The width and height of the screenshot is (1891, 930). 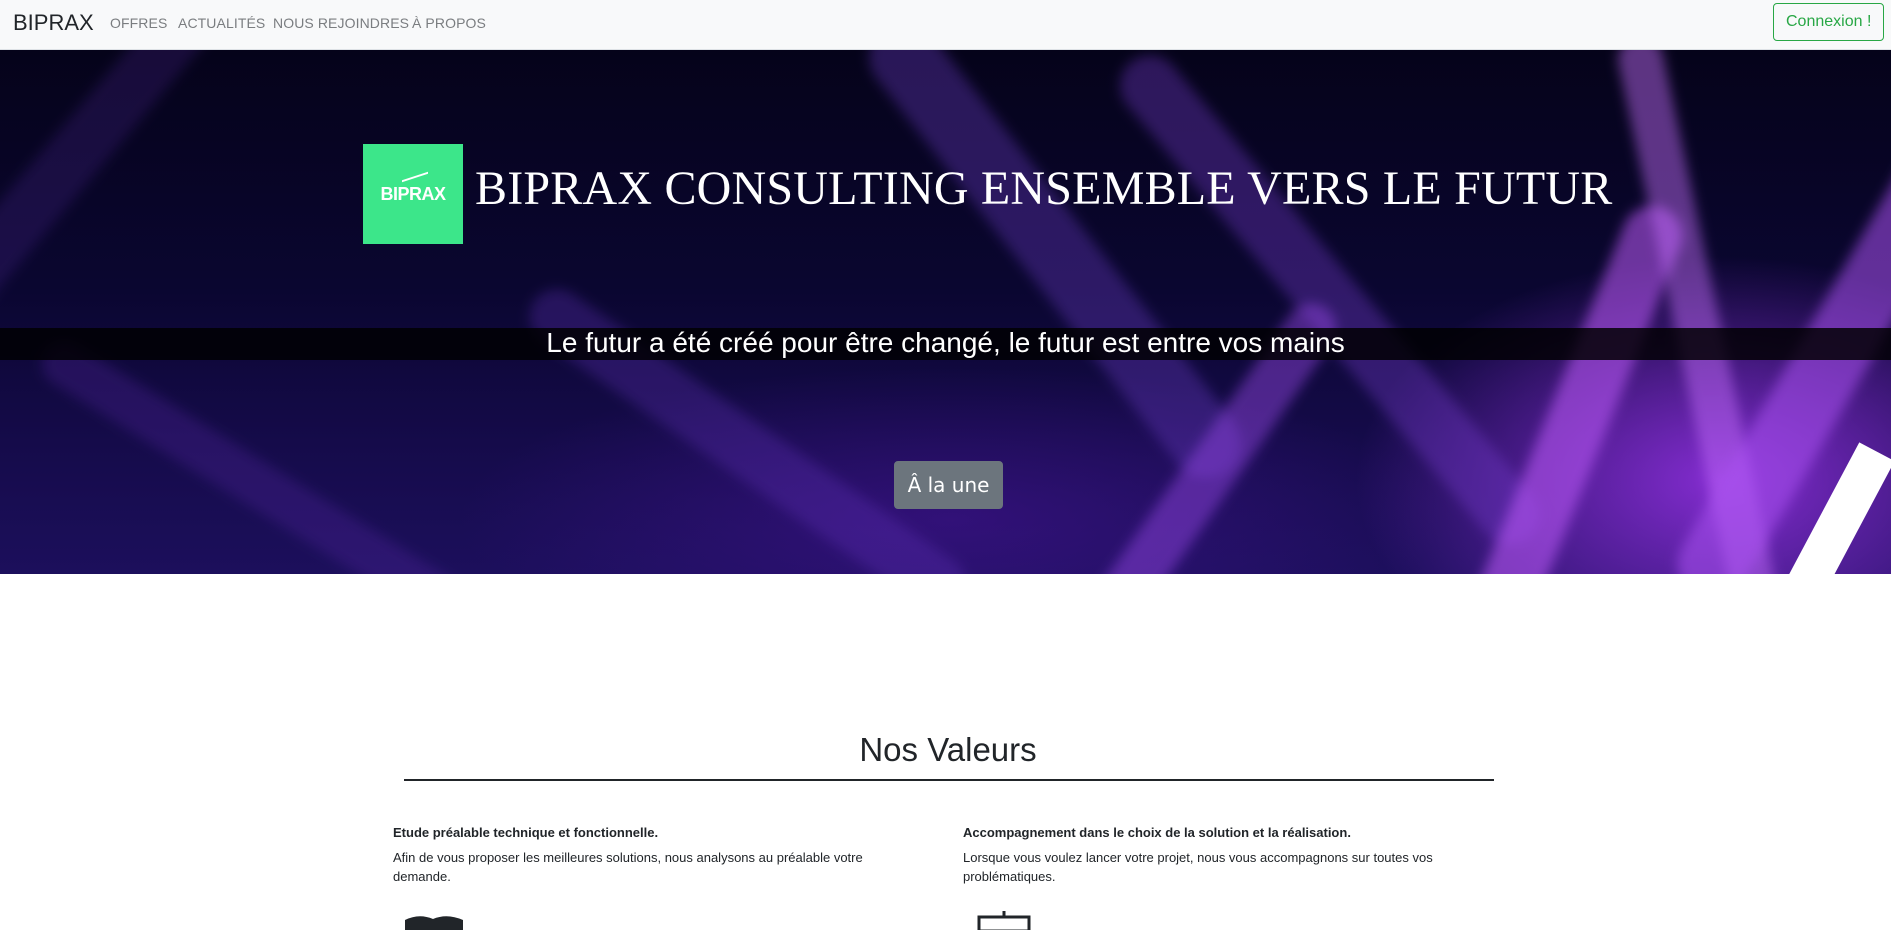 I want to click on hero-title: BIPRAX CONSULTING ENSEMBLE VERS LE FUTUR, so click(x=1044, y=188).